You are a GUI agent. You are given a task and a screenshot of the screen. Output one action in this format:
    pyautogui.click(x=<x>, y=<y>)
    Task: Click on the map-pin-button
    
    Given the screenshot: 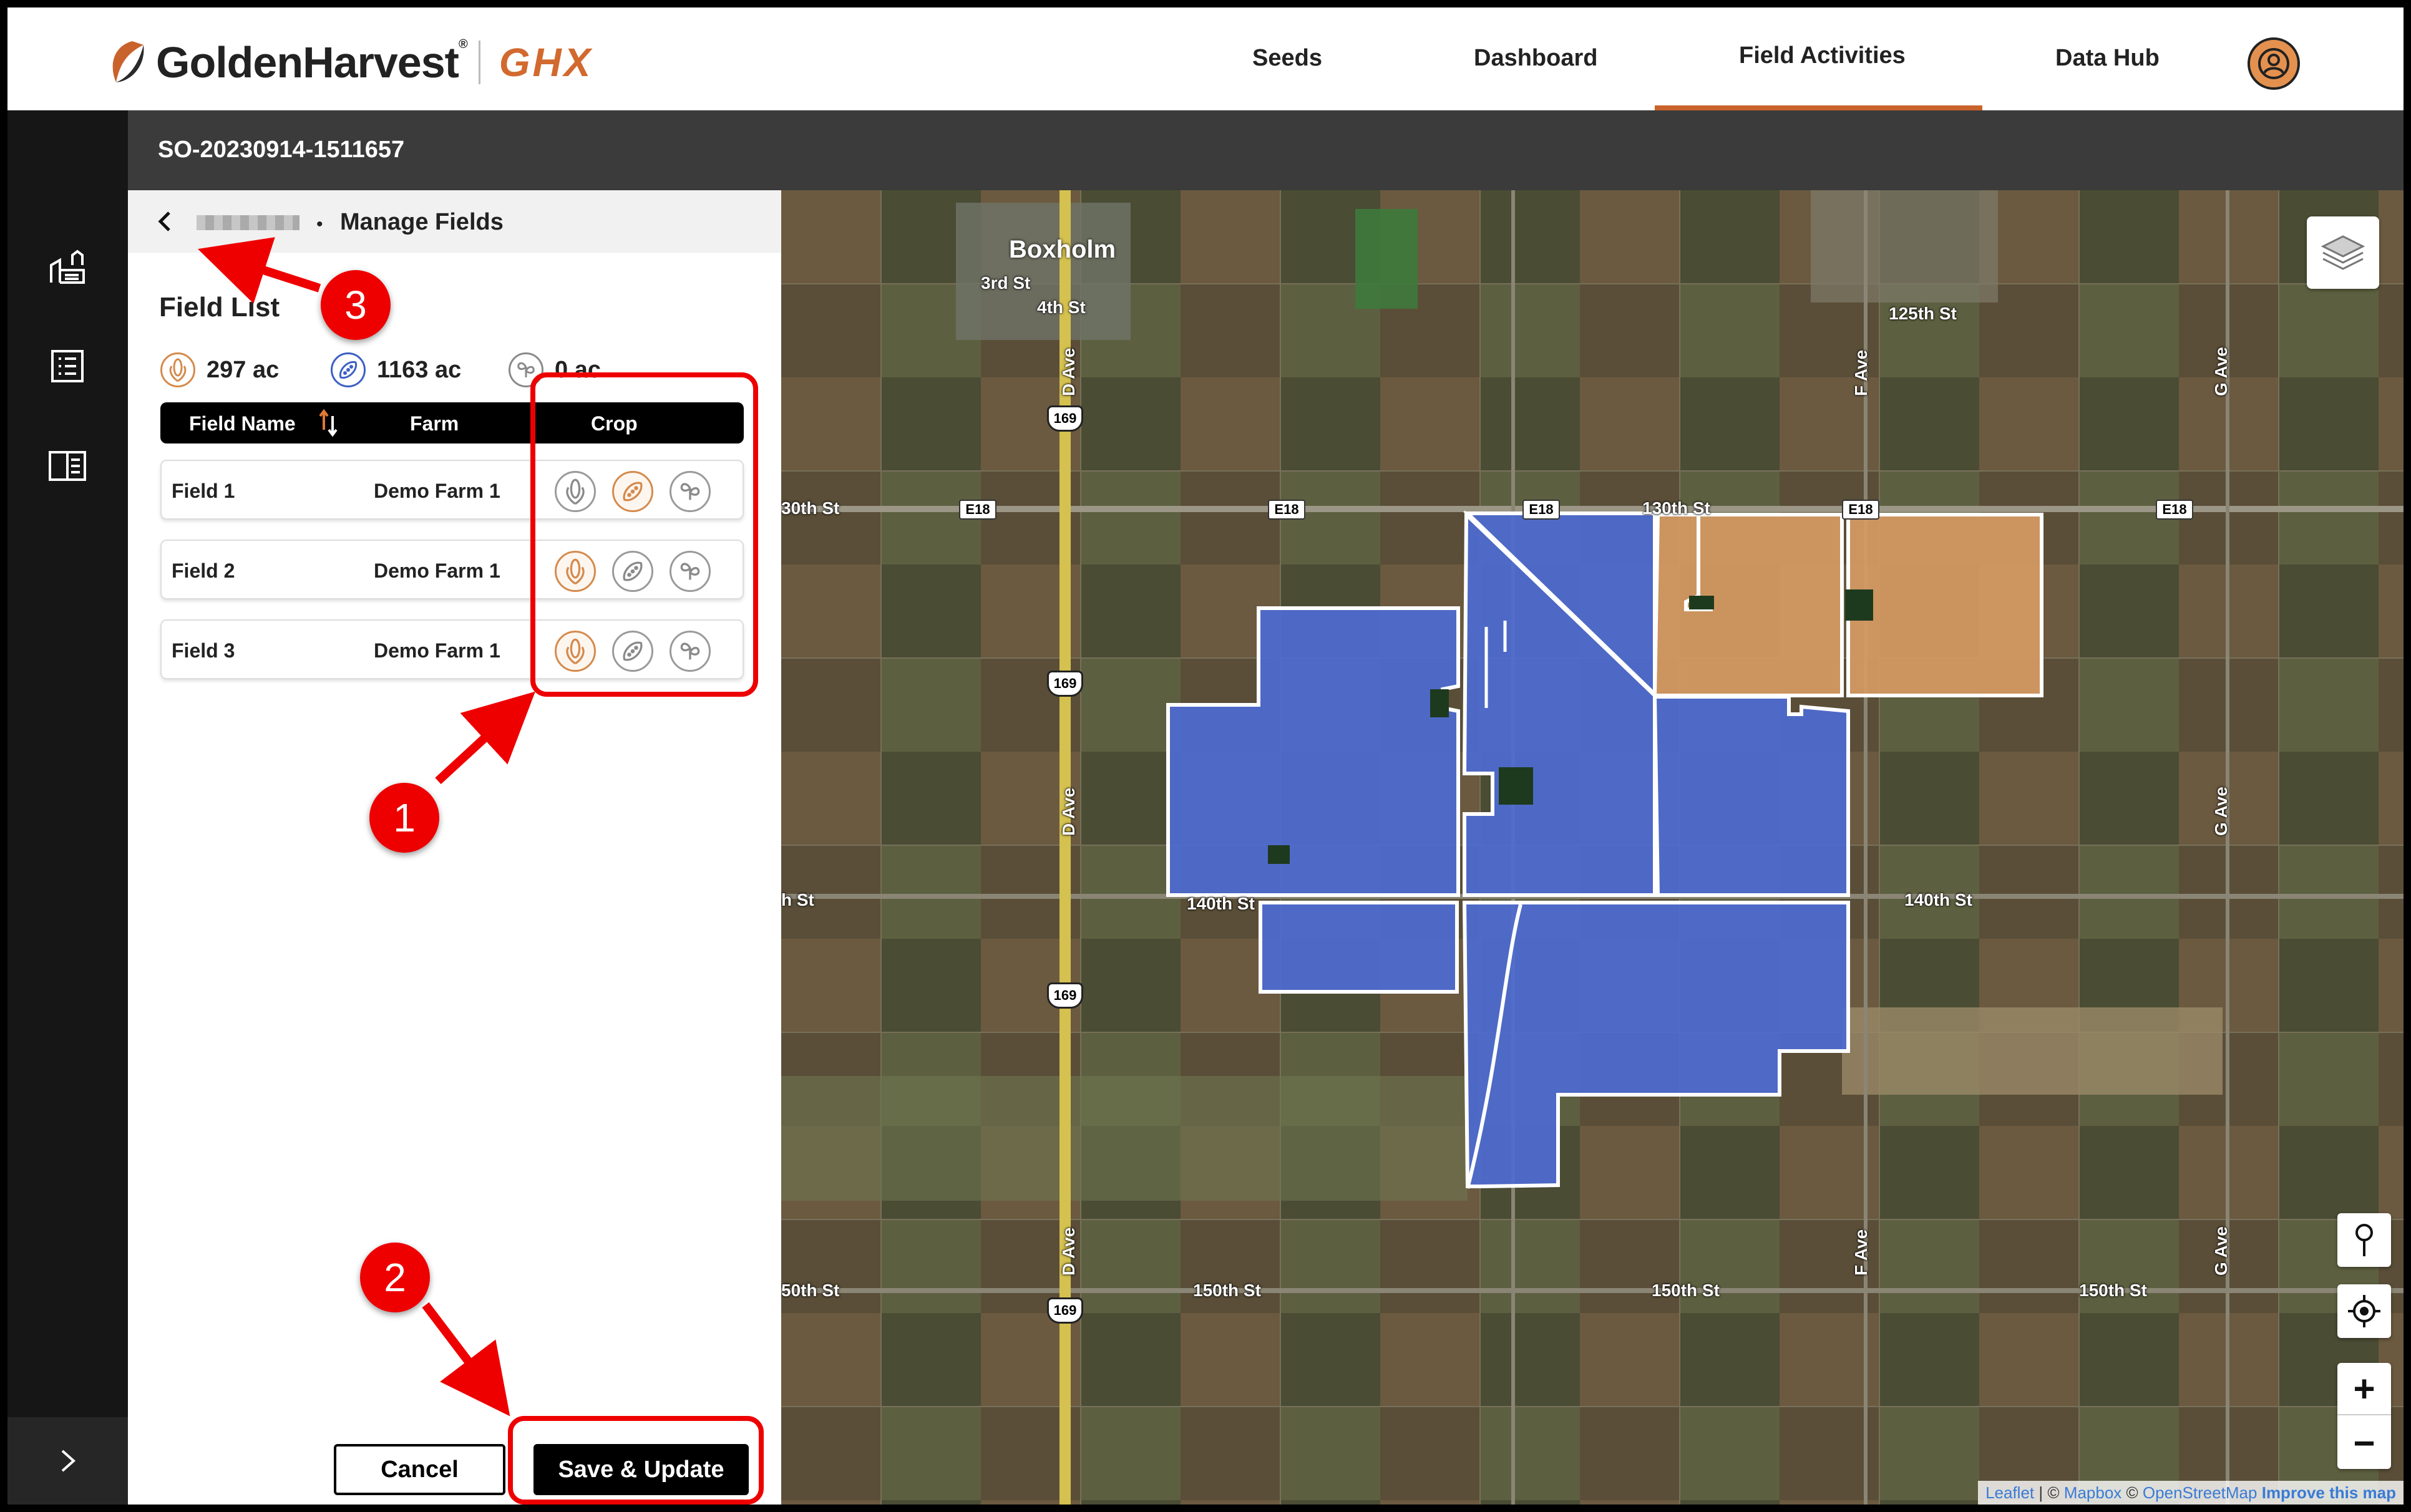 What is the action you would take?
    pyautogui.click(x=2364, y=1240)
    